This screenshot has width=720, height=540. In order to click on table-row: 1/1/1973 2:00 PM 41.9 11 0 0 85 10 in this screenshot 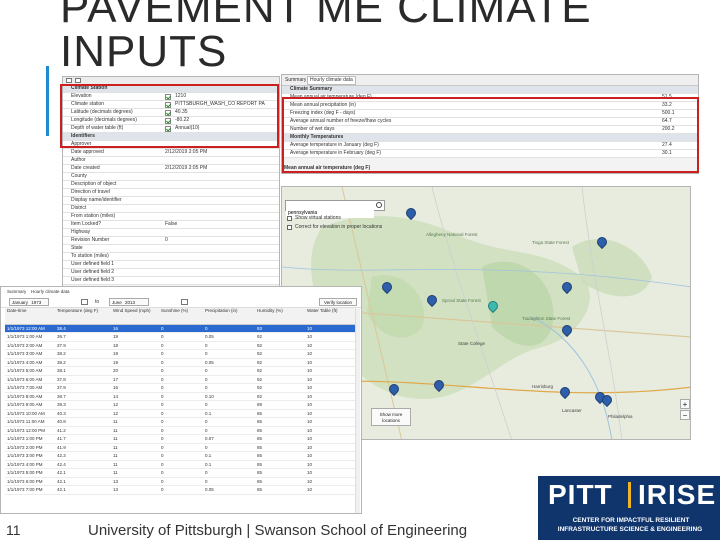, I will do `click(181, 447)`.